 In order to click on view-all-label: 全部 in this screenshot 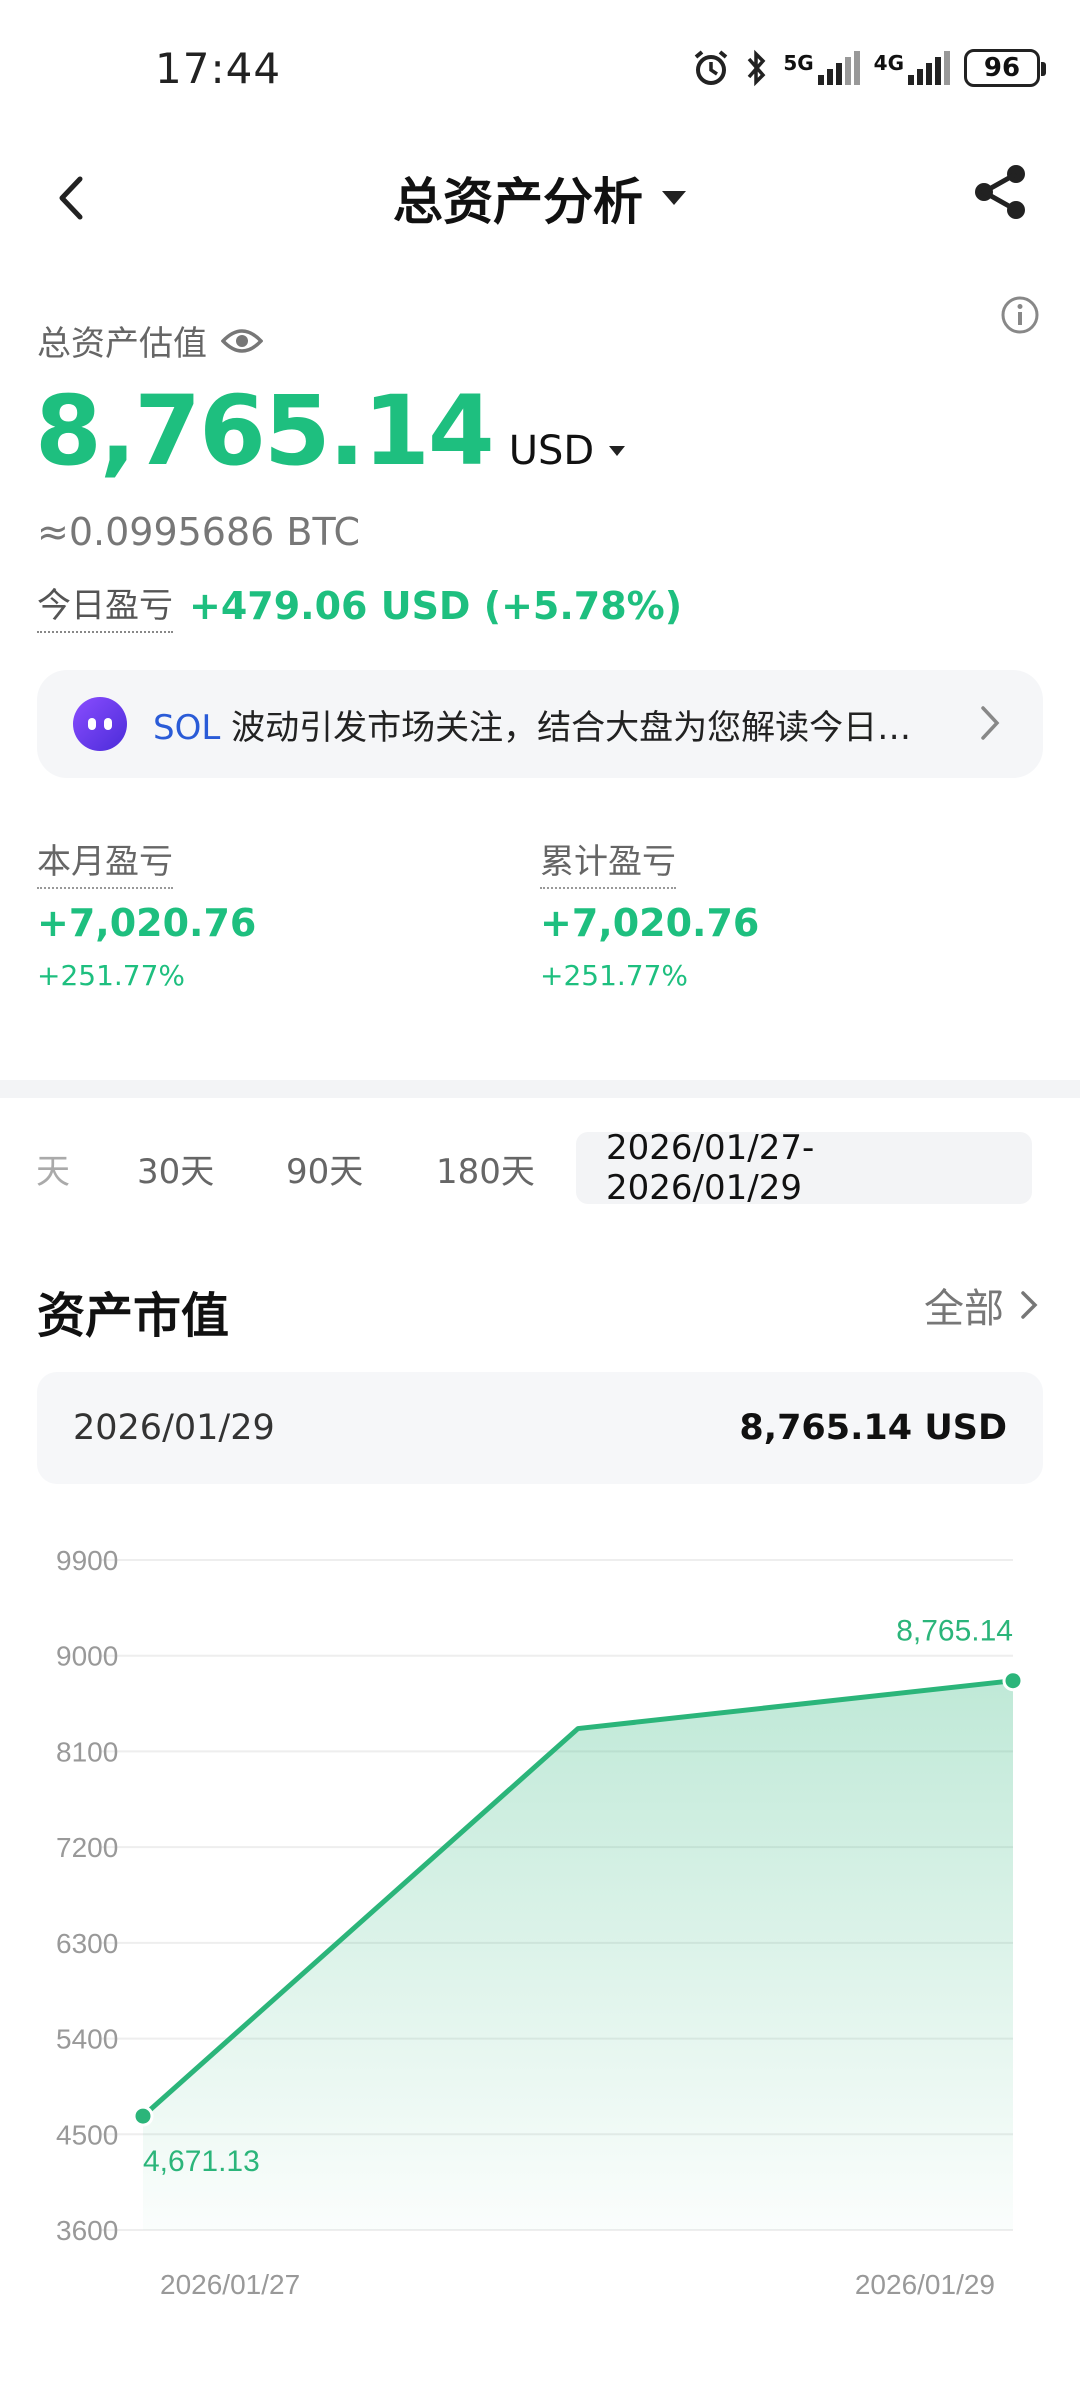, I will do `click(964, 1309)`.